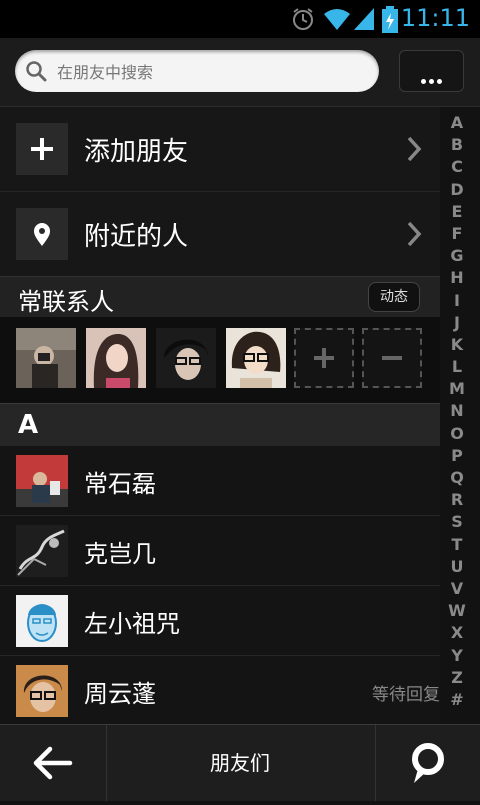  What do you see at coordinates (457, 567) in the screenshot?
I see `index-letter: U` at bounding box center [457, 567].